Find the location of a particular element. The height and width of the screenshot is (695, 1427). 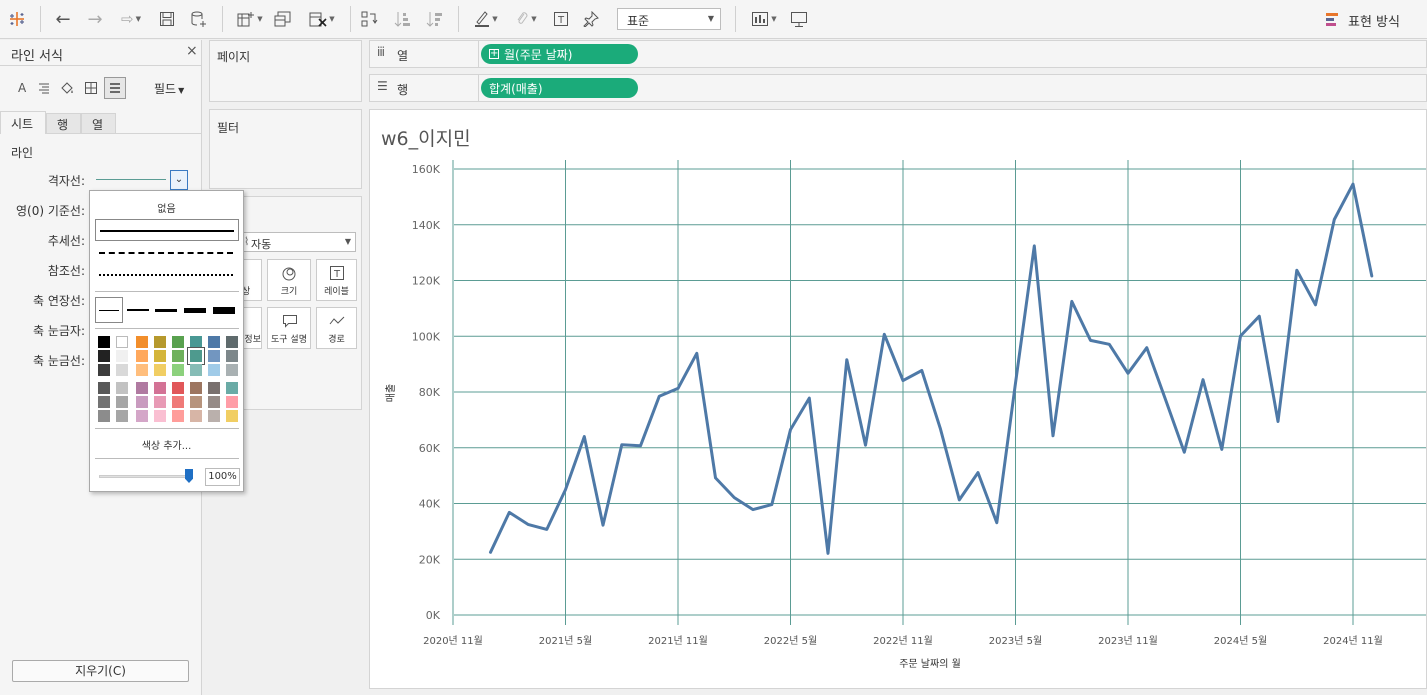

chevron-down-icon: ⌄ is located at coordinates (179, 180).